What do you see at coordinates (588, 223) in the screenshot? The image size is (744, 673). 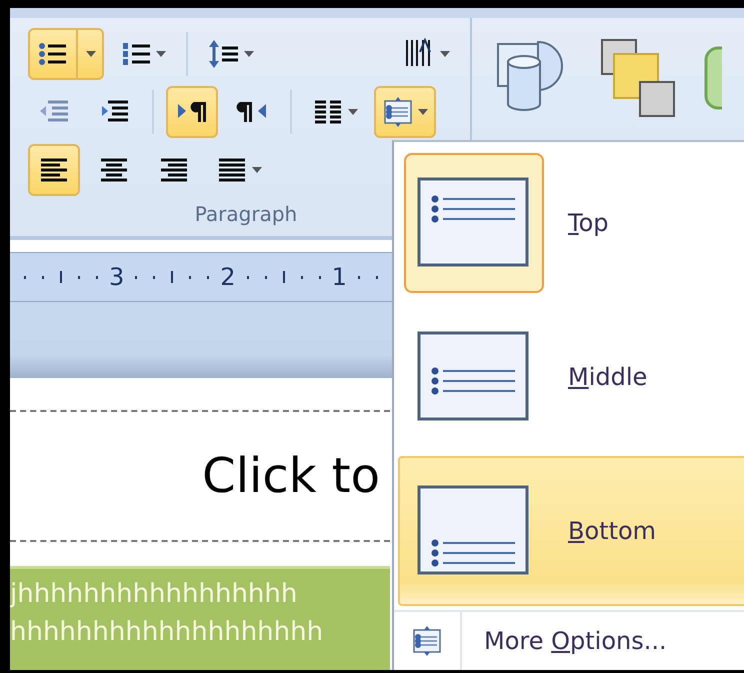 I see `menu-label: Top` at bounding box center [588, 223].